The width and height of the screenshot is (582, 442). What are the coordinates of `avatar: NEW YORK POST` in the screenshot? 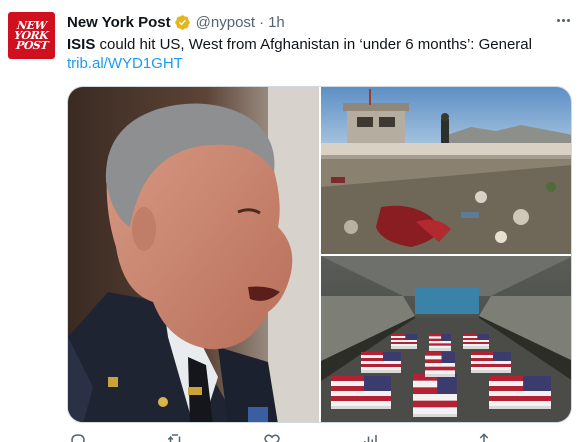 It's located at (31, 35).